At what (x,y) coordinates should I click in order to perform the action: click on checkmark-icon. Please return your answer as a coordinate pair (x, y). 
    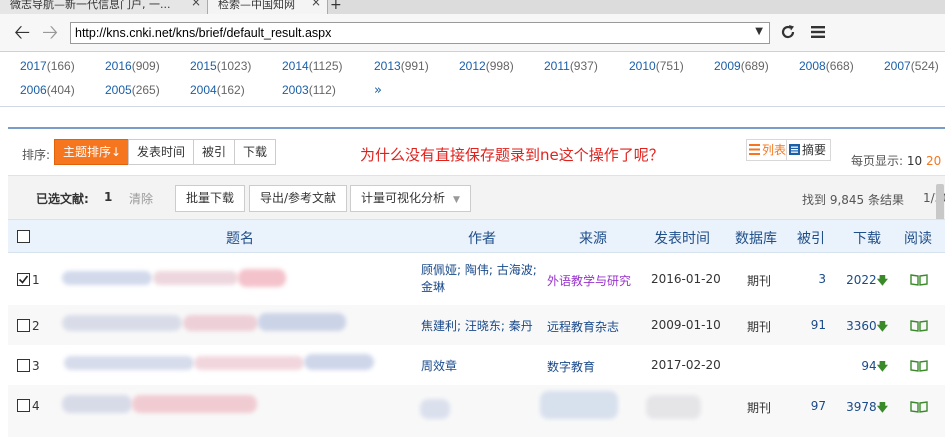
    Looking at the image, I should click on (23, 279).